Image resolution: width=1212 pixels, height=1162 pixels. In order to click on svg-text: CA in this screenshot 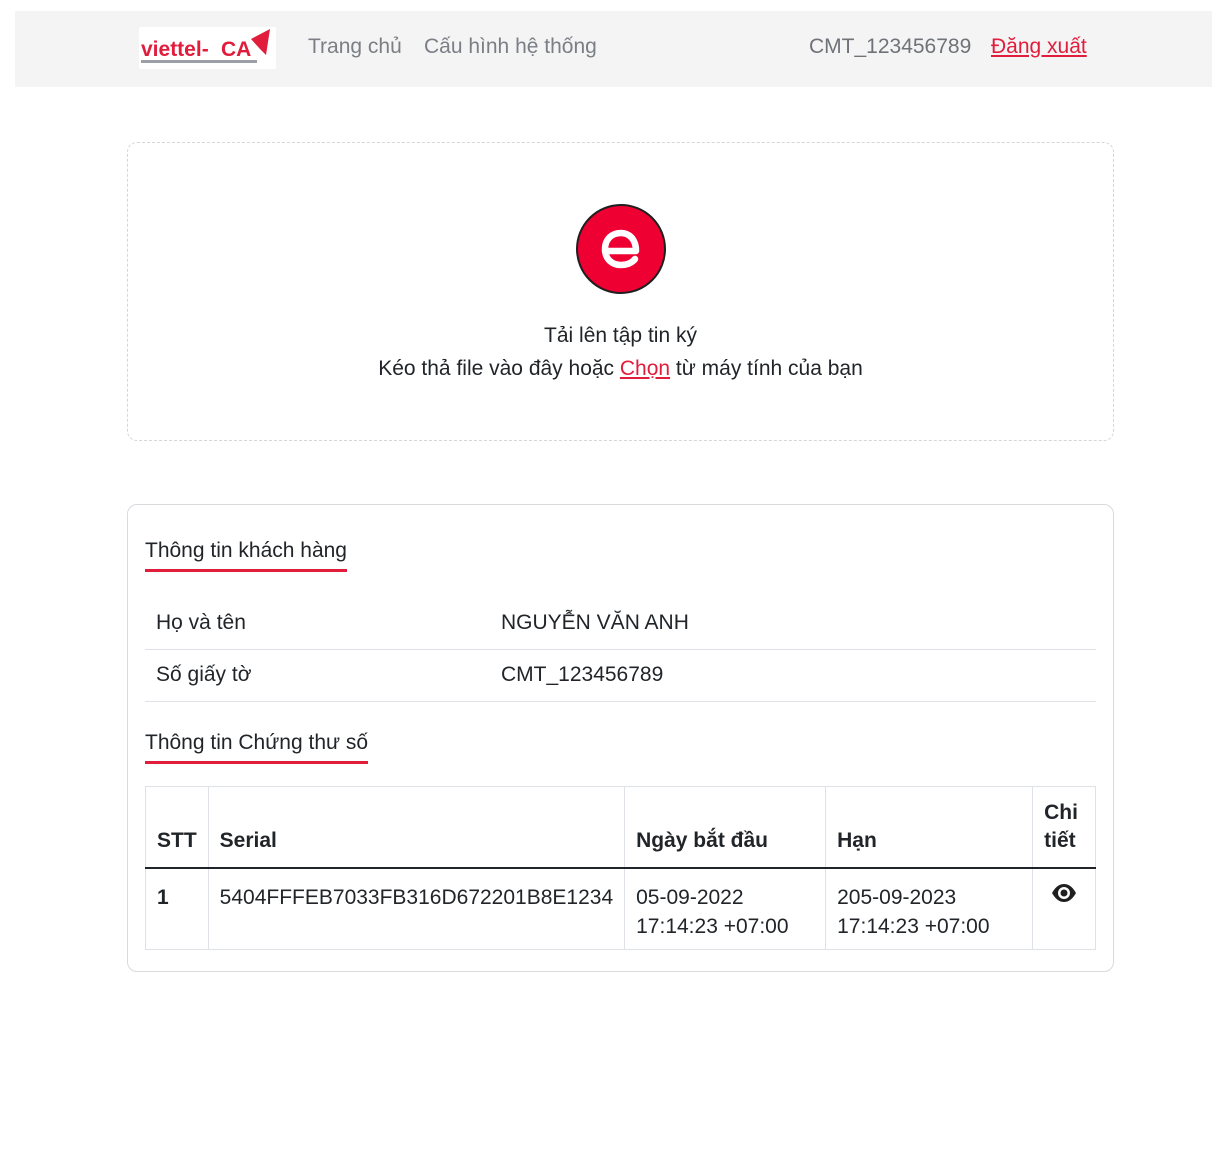, I will do `click(236, 49)`.